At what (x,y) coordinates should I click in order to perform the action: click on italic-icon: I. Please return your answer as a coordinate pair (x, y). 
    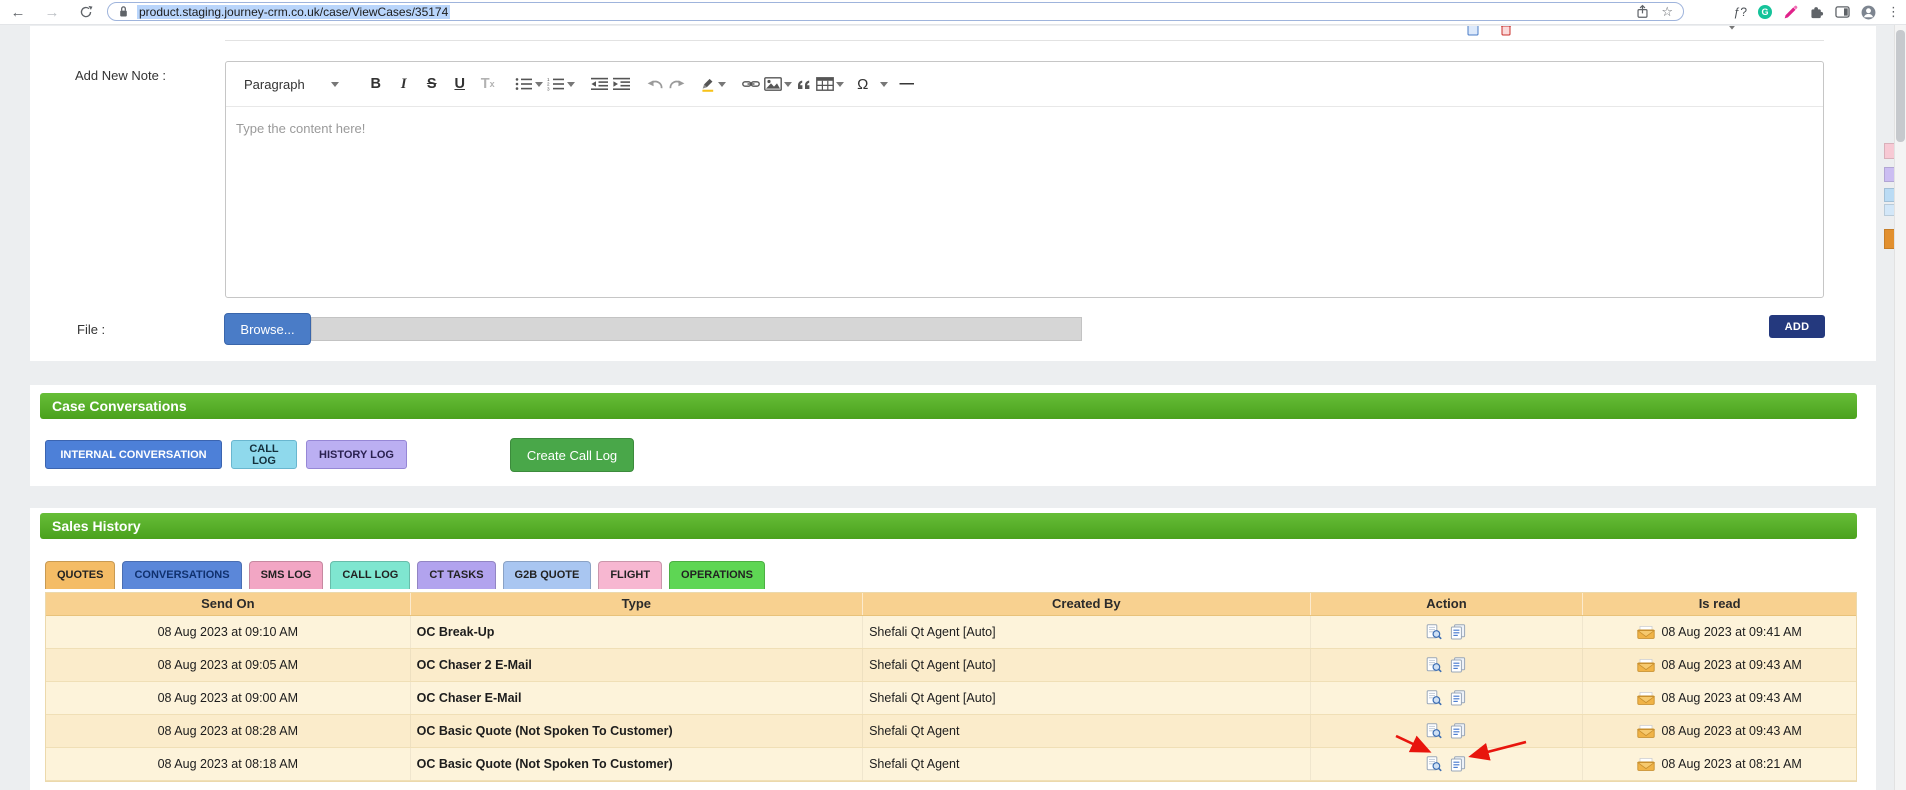
    Looking at the image, I should click on (404, 84).